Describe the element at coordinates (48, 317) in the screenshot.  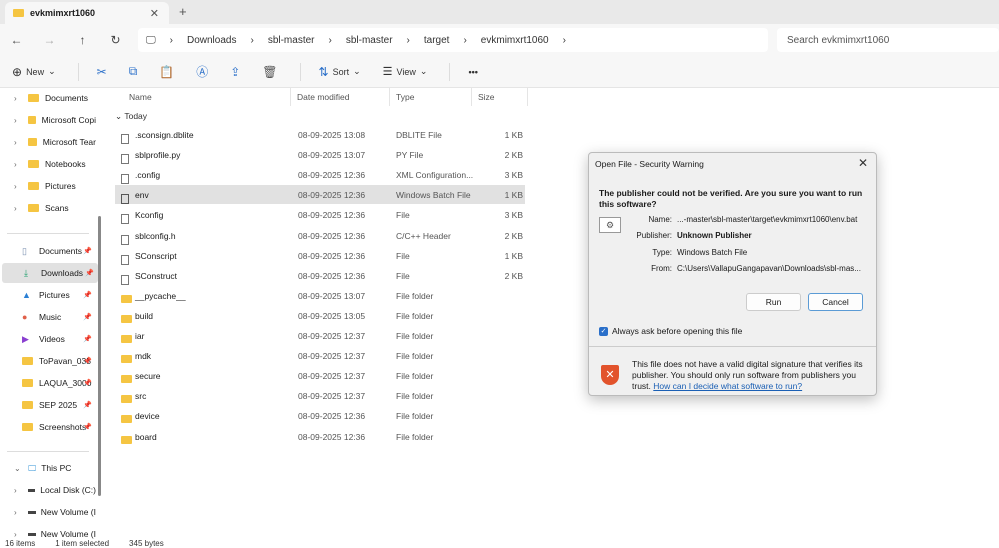
I see `quick-access-item: ● Music 📌` at that location.